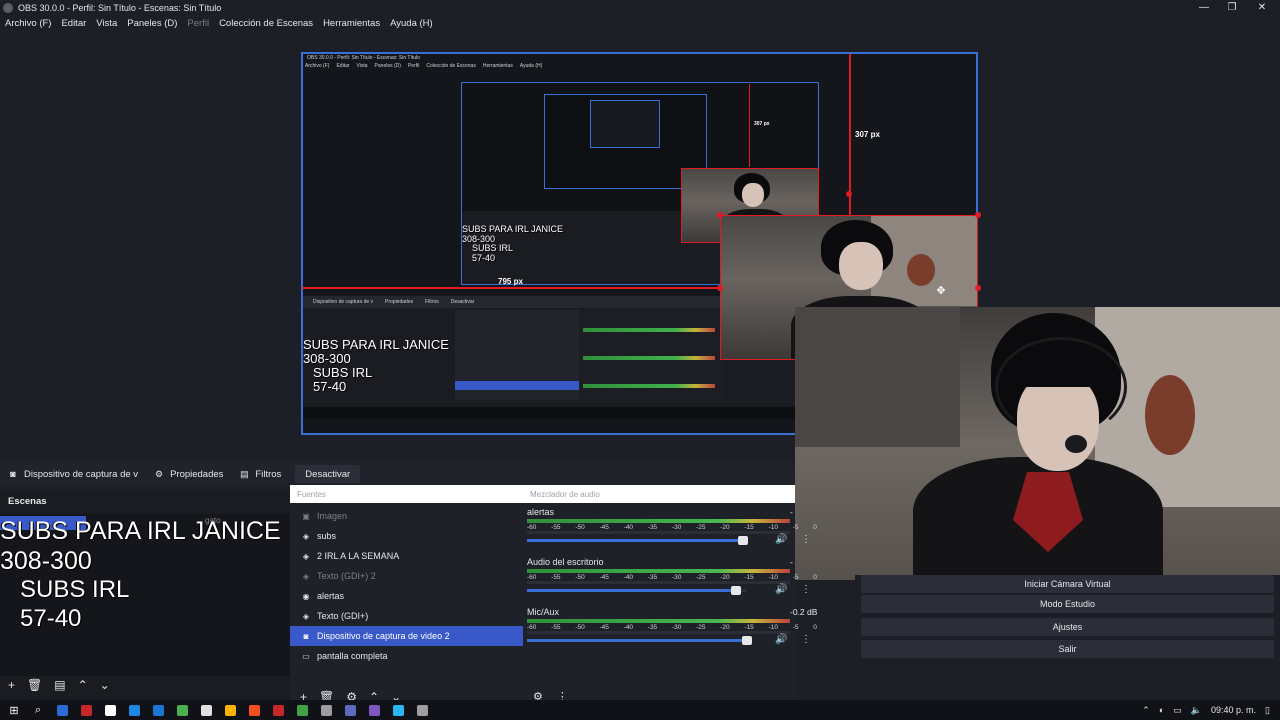 This screenshot has width=1280, height=720. What do you see at coordinates (188, 474) in the screenshot?
I see `properties-button: ⚙ Propiedades` at bounding box center [188, 474].